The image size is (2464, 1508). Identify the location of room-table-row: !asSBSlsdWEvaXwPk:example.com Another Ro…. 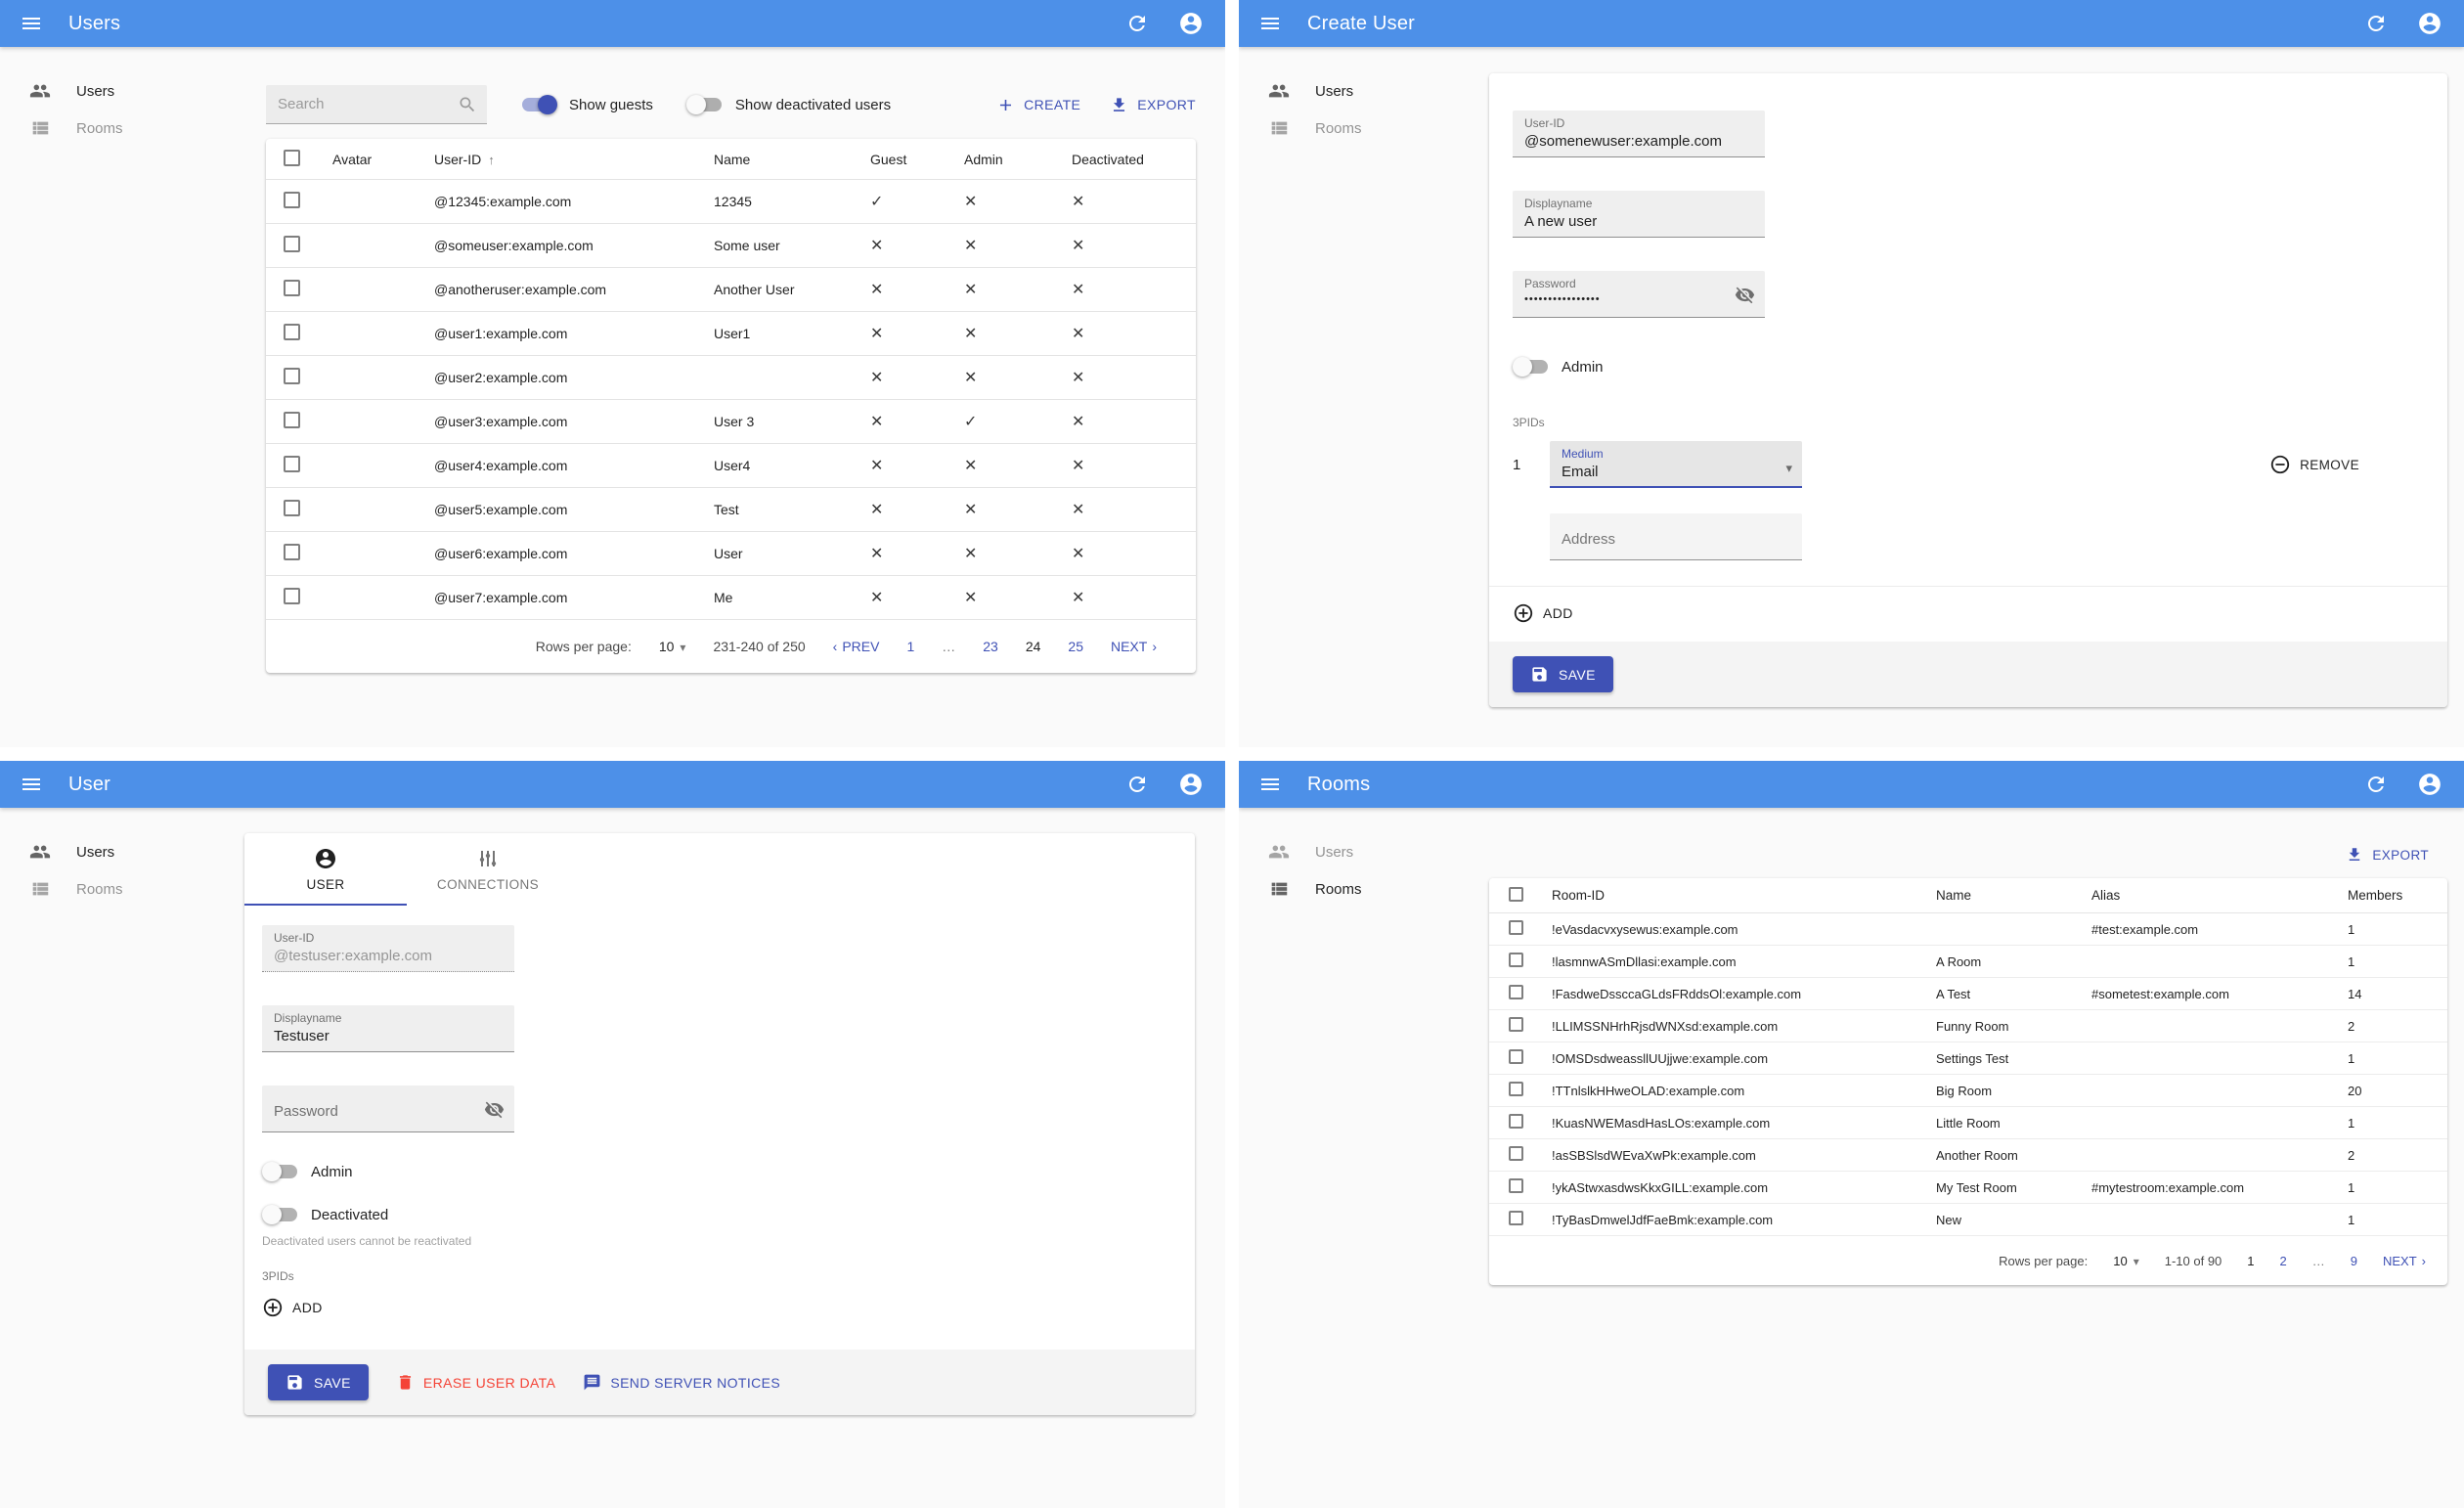
(1968, 1155).